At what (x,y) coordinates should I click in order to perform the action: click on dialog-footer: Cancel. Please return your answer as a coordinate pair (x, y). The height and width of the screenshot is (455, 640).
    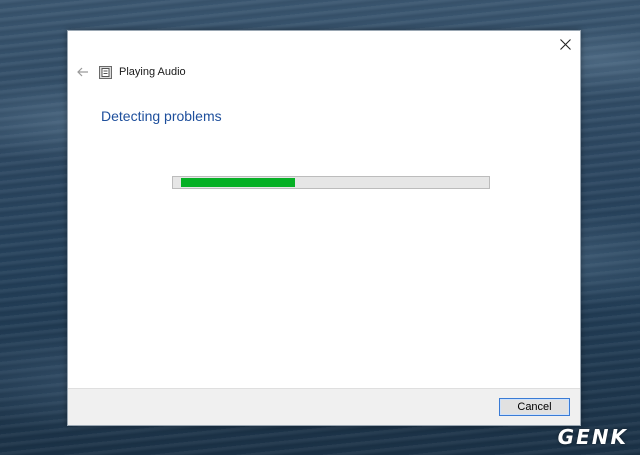
    Looking at the image, I should click on (324, 406).